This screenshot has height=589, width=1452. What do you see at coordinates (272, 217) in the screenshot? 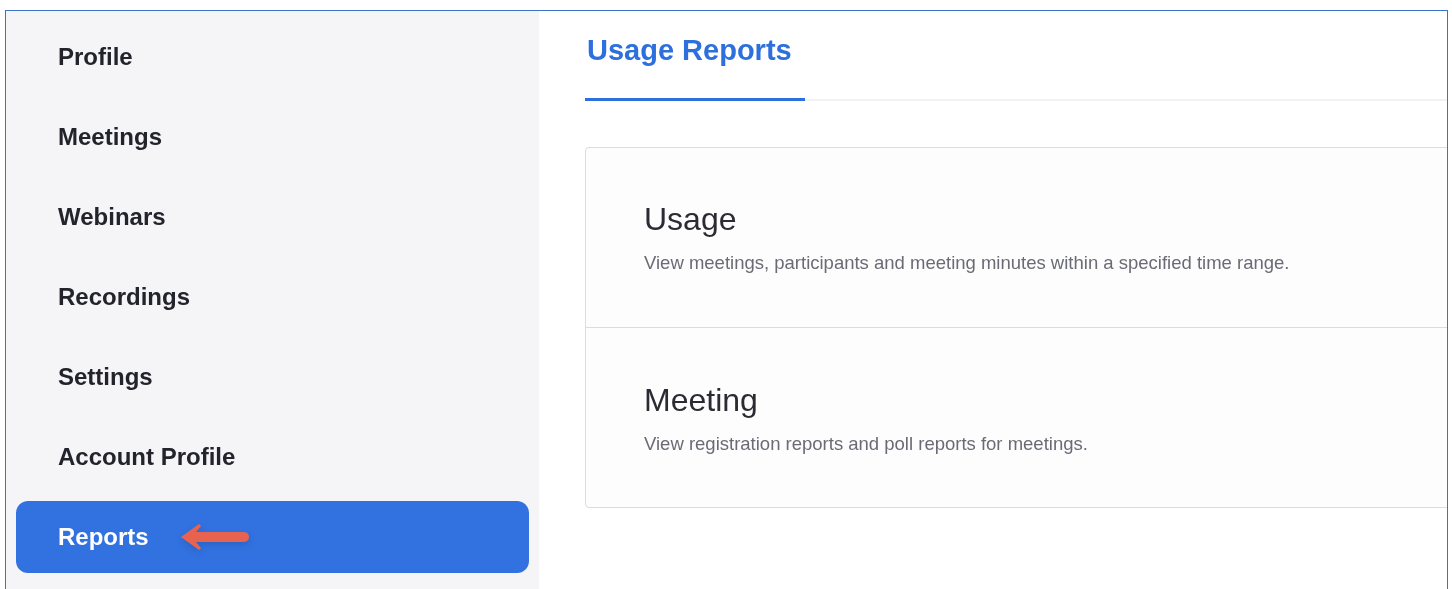
I see `sidebar-item: Webinars` at bounding box center [272, 217].